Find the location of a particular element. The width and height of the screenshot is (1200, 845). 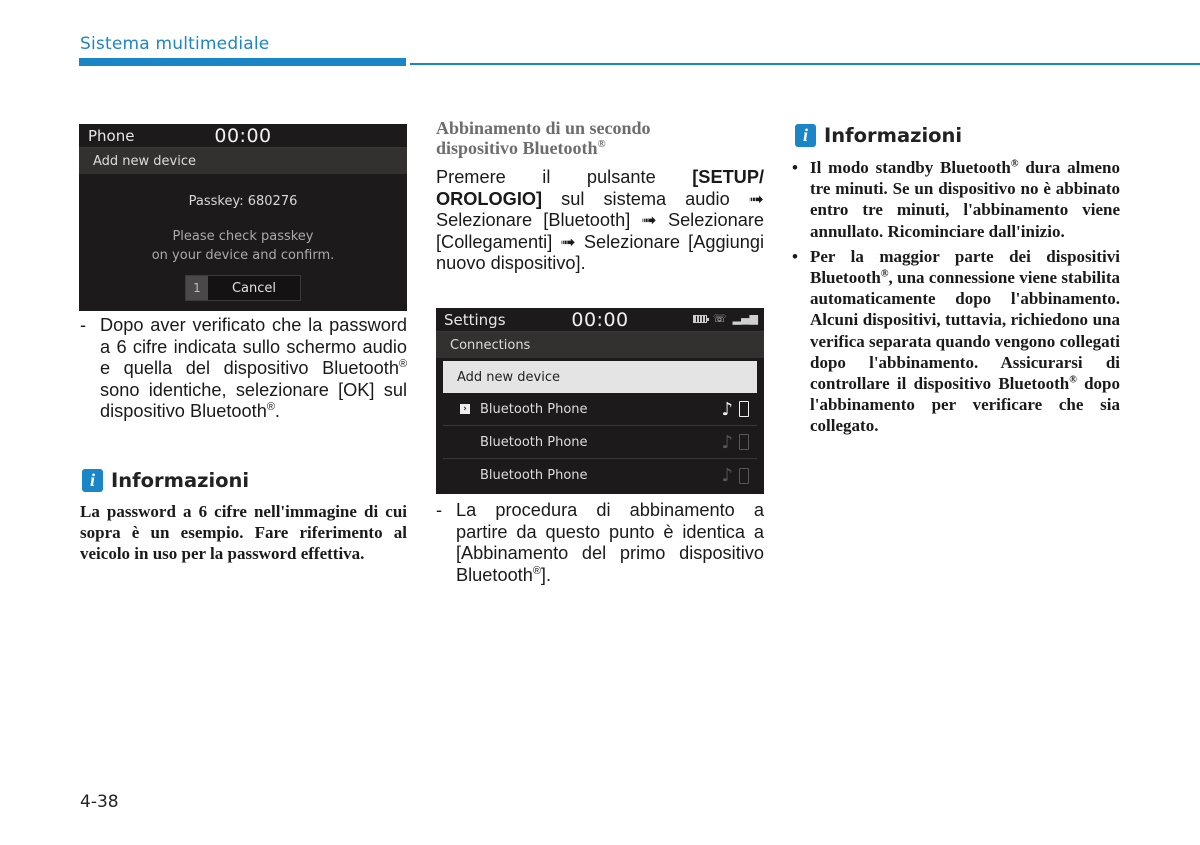

add-new-device-label: Add new device is located at coordinates (509, 377).